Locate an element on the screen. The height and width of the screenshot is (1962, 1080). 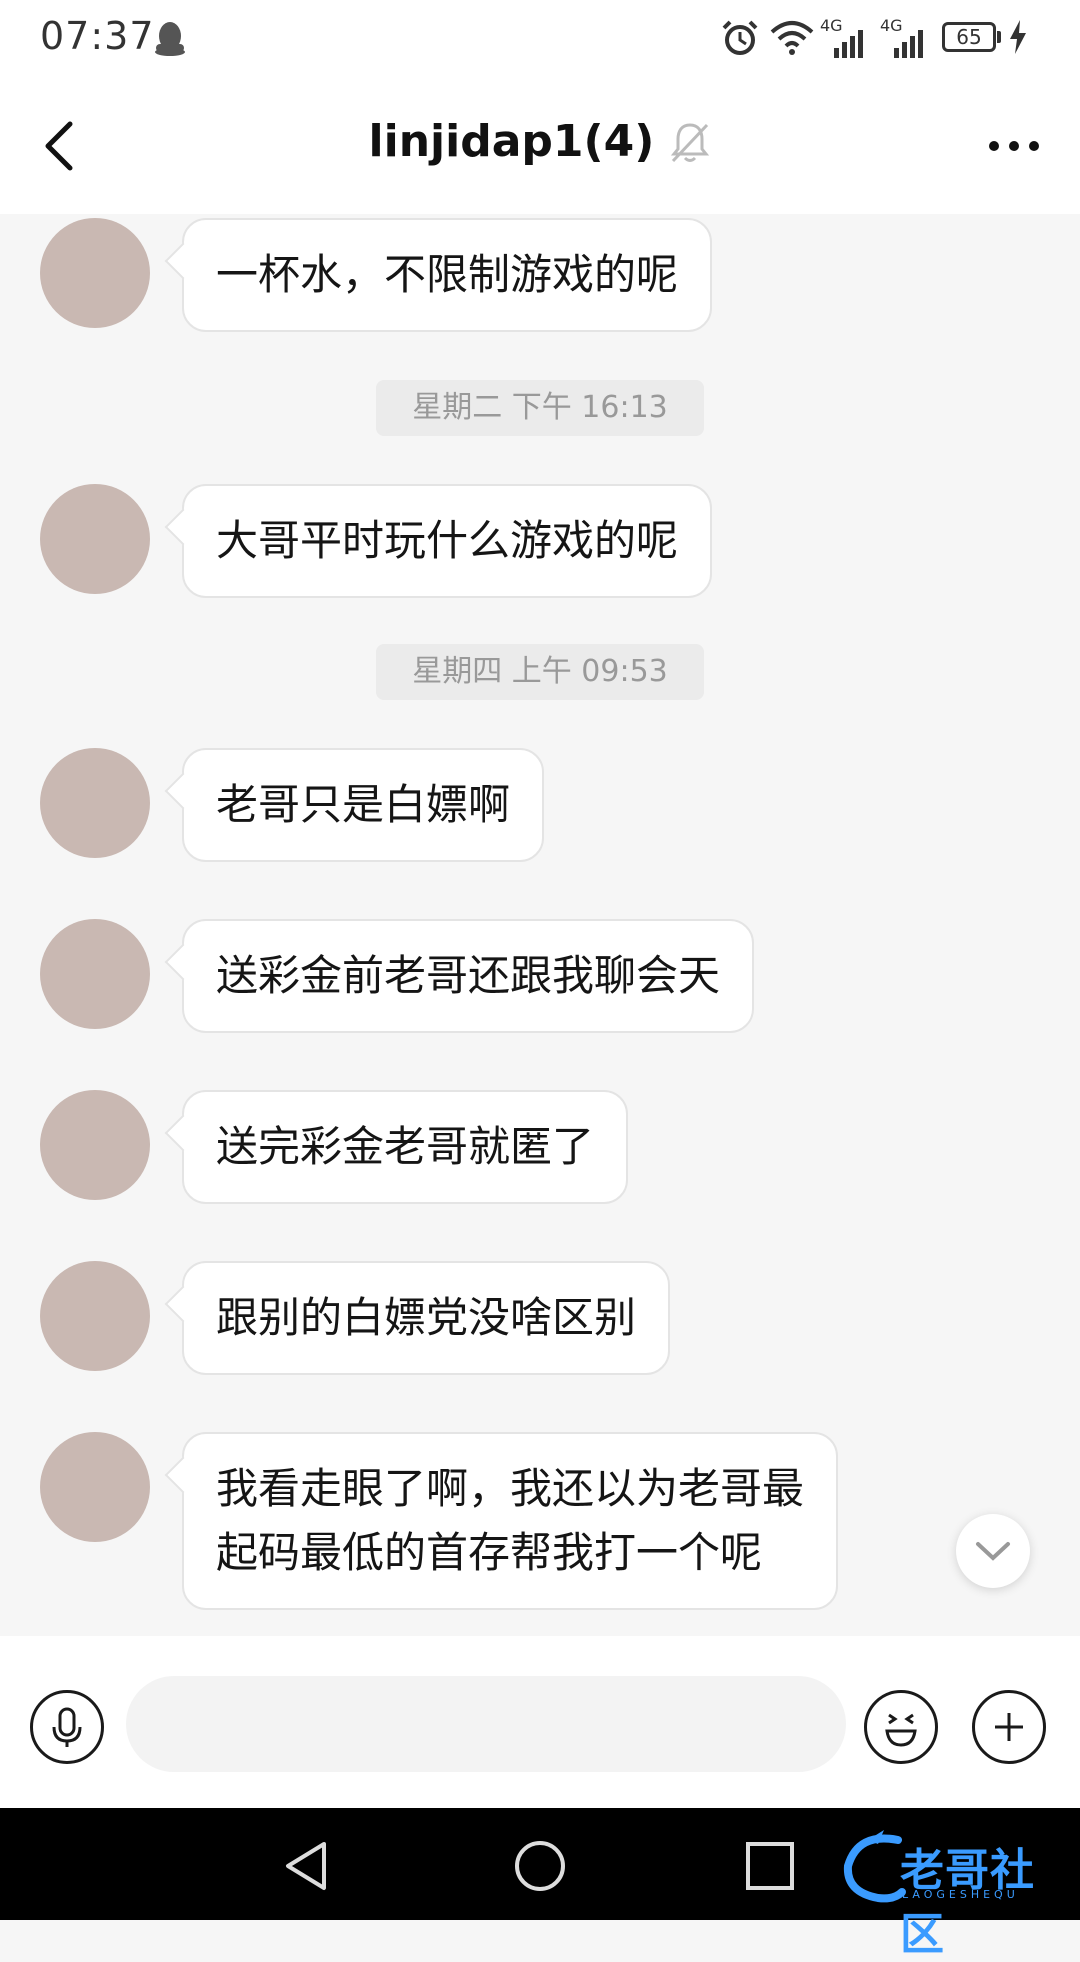
nav-recent-icon is located at coordinates (770, 1866).